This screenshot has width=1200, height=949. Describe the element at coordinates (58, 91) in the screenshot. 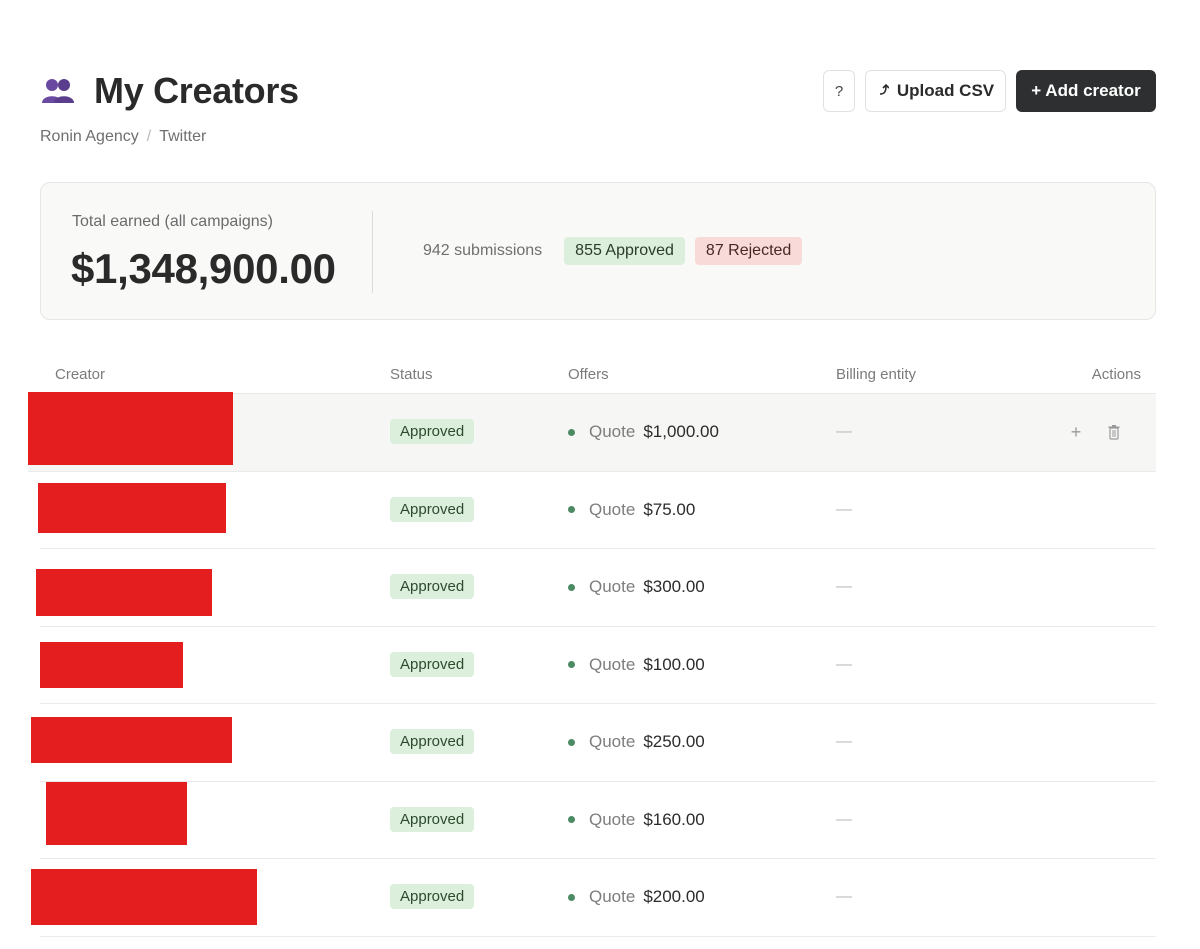

I see `people-icon` at that location.